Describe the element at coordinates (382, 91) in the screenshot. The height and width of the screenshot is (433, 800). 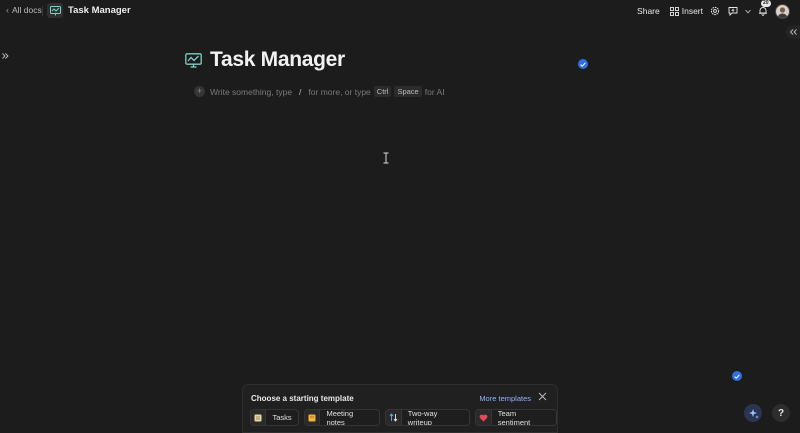
I see `ctrl-key: Ctrl` at that location.